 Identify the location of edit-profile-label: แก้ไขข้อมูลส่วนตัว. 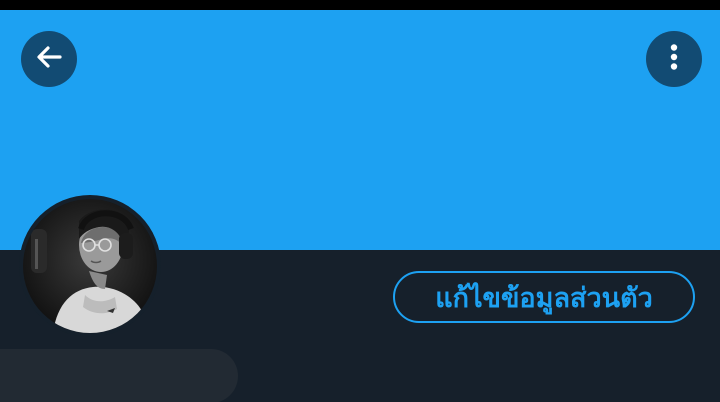
(544, 298).